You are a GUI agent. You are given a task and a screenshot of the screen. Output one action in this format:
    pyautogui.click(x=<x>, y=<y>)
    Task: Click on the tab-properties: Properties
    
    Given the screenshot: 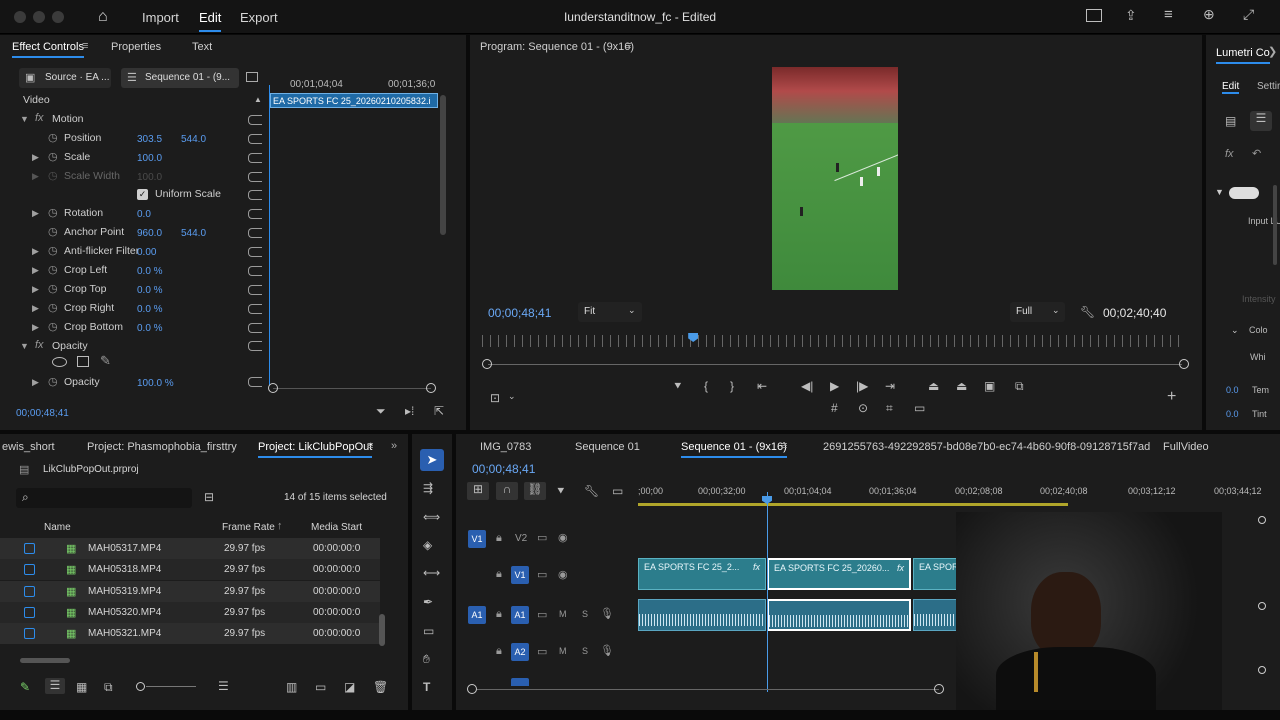 What is the action you would take?
    pyautogui.click(x=136, y=47)
    